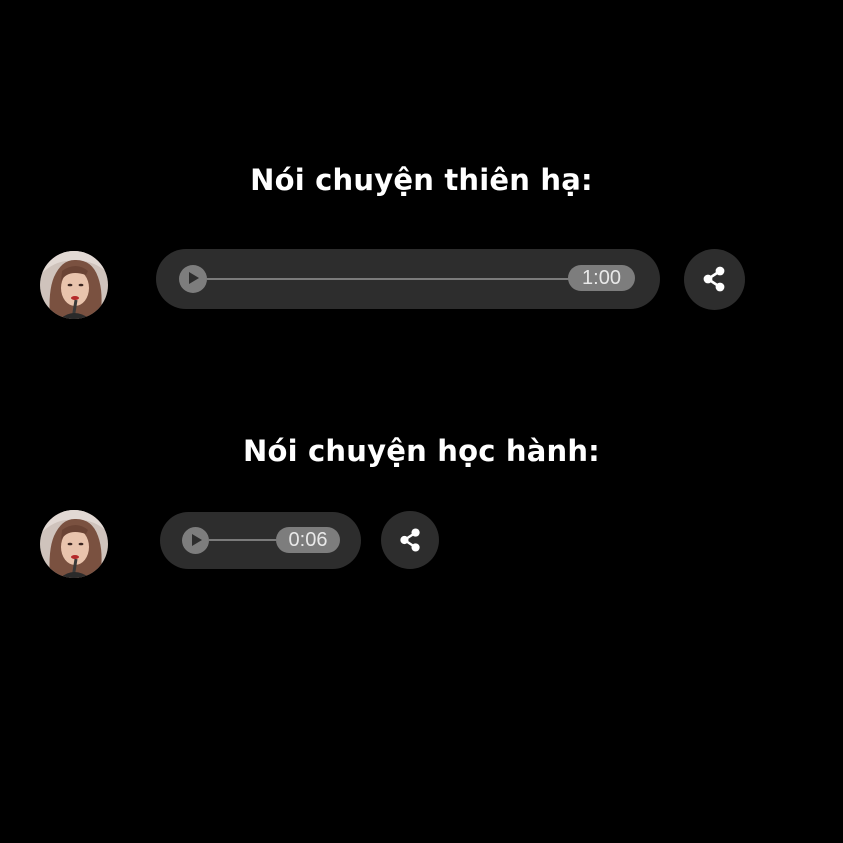  I want to click on duration-label: 0:06, so click(308, 540).